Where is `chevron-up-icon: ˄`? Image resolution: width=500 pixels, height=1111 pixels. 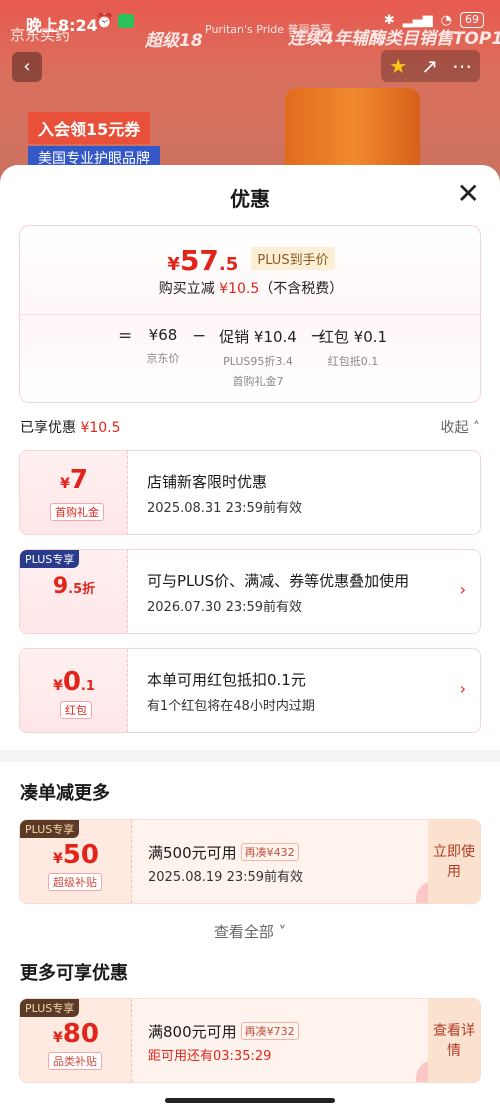 chevron-up-icon: ˄ is located at coordinates (476, 428).